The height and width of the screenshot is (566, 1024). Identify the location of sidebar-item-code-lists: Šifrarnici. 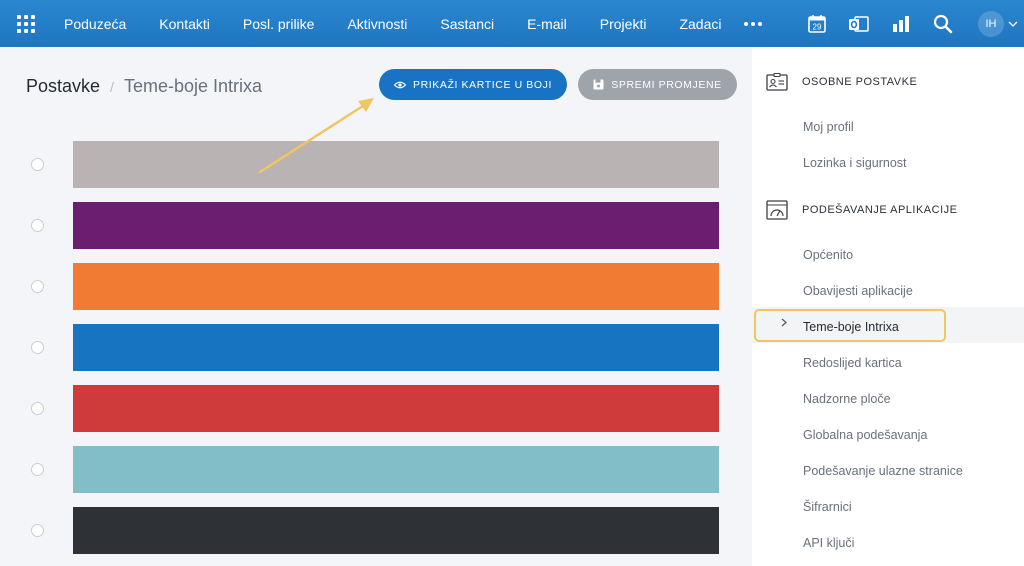
(827, 507).